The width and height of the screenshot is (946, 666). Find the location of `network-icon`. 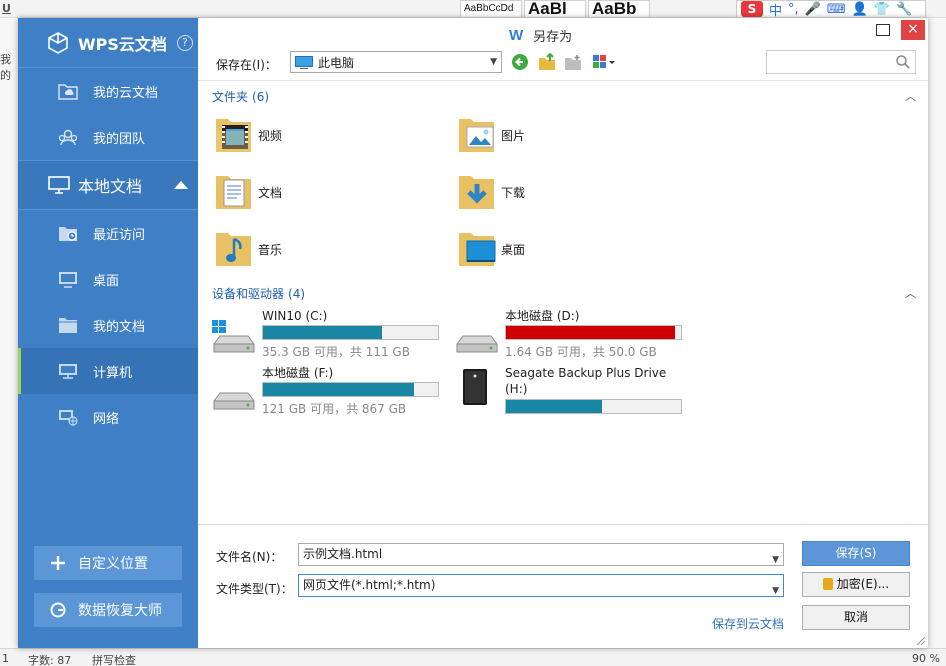

network-icon is located at coordinates (68, 418).